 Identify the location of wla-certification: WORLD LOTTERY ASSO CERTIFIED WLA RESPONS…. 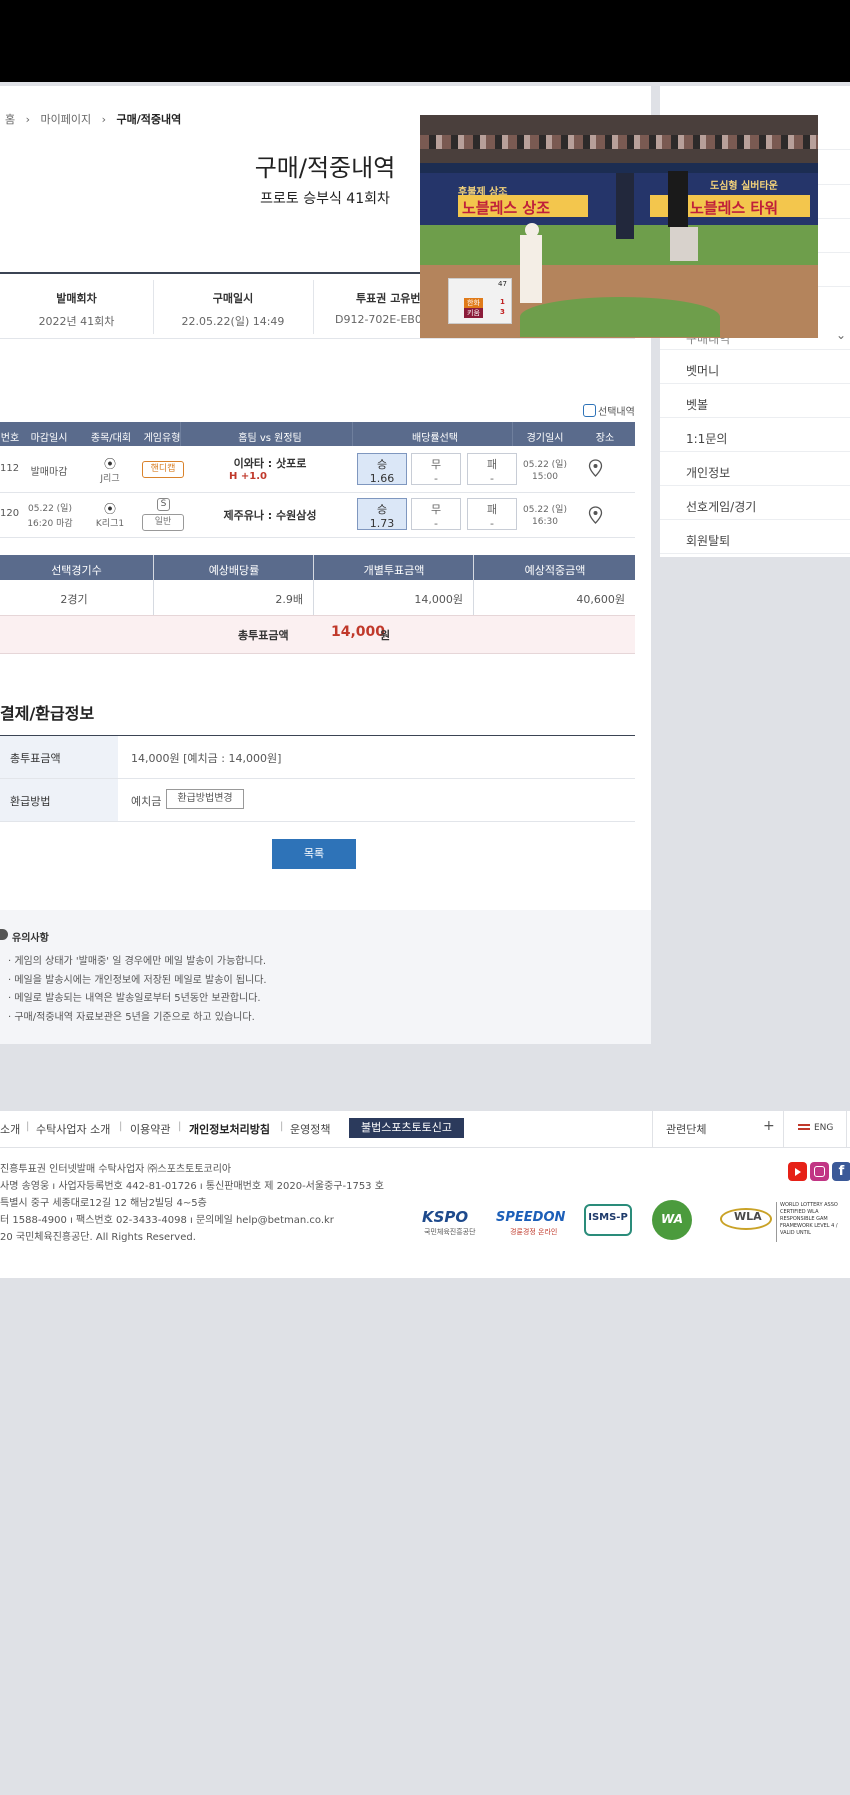
(813, 1222).